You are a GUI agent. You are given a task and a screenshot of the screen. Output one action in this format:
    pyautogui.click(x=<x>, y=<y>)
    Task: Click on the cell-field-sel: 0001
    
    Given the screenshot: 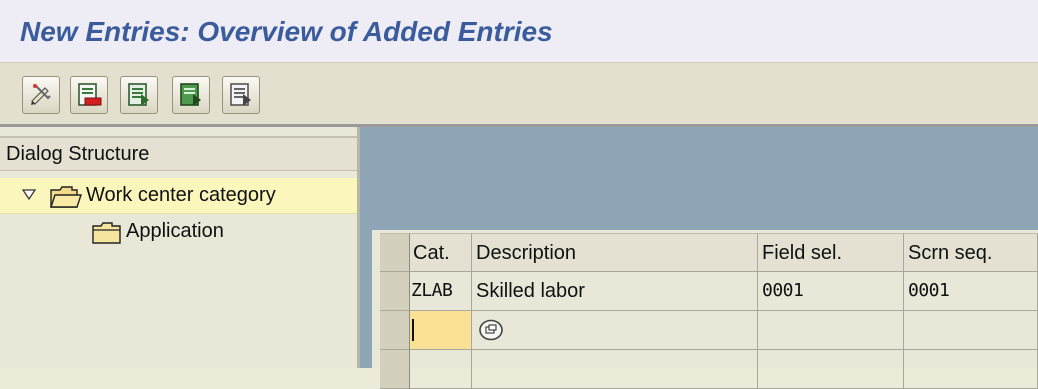 What is the action you would take?
    pyautogui.click(x=831, y=291)
    